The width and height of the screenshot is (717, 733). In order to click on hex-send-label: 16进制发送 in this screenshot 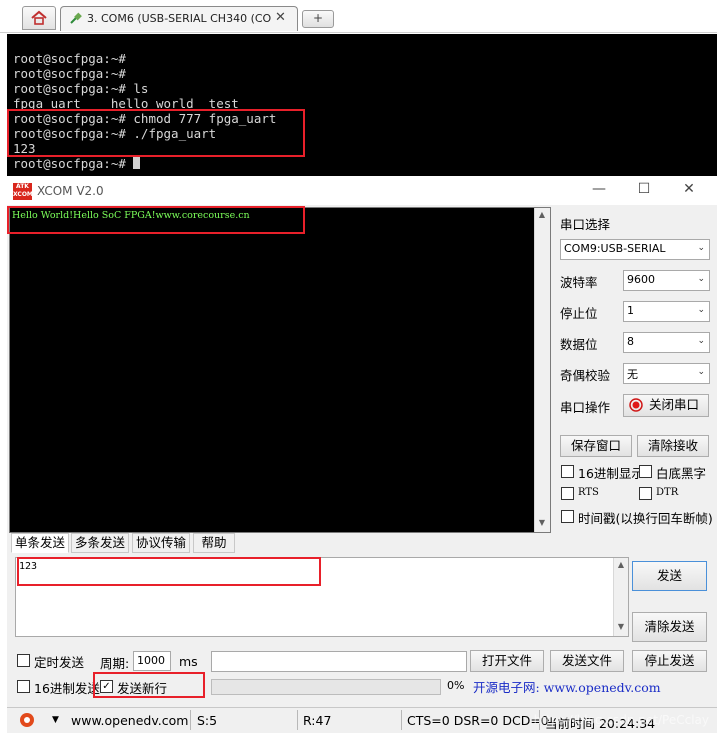, I will do `click(67, 688)`.